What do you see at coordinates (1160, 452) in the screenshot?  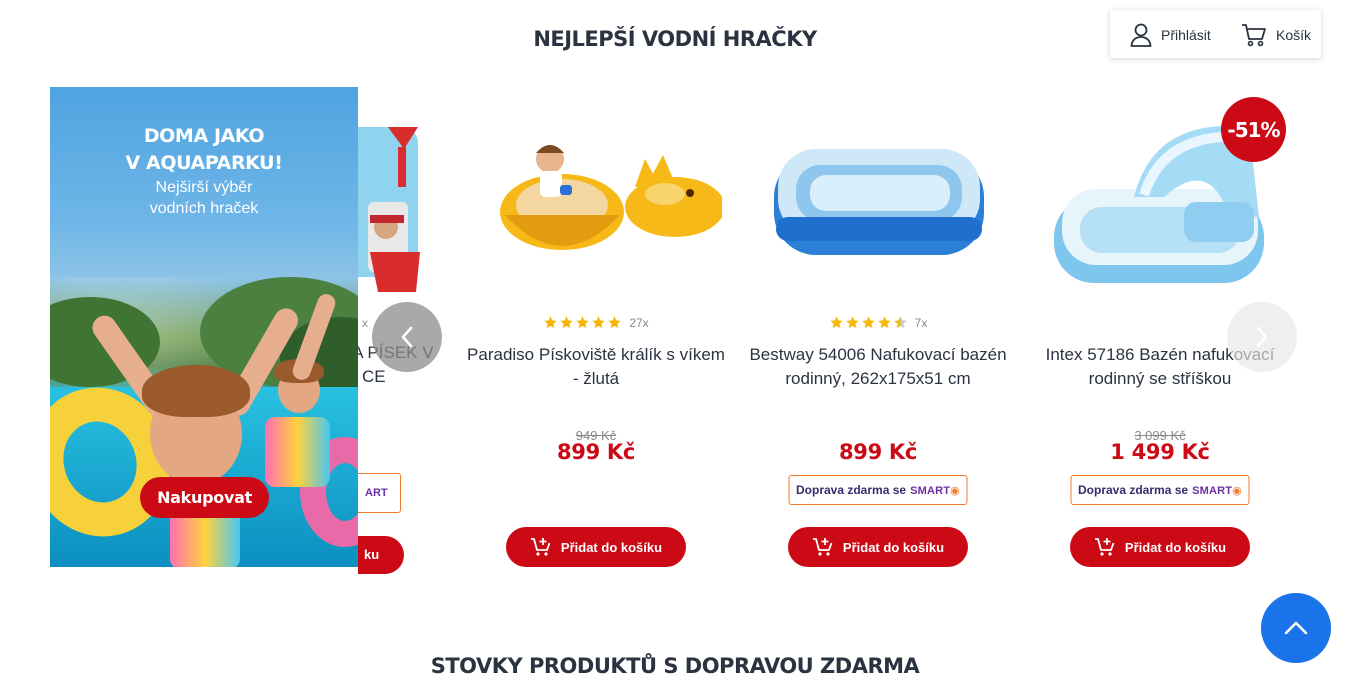 I see `product-price: 1 499 Kč` at bounding box center [1160, 452].